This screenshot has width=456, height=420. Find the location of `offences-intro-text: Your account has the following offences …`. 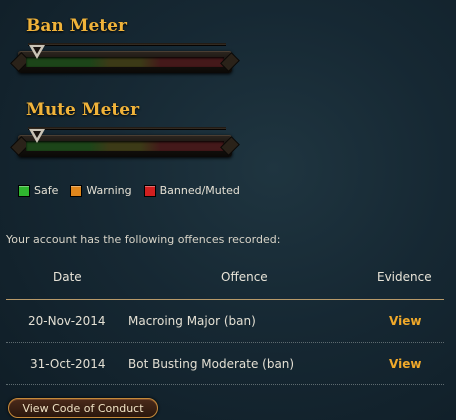

offences-intro-text: Your account has the following offences … is located at coordinates (143, 239).